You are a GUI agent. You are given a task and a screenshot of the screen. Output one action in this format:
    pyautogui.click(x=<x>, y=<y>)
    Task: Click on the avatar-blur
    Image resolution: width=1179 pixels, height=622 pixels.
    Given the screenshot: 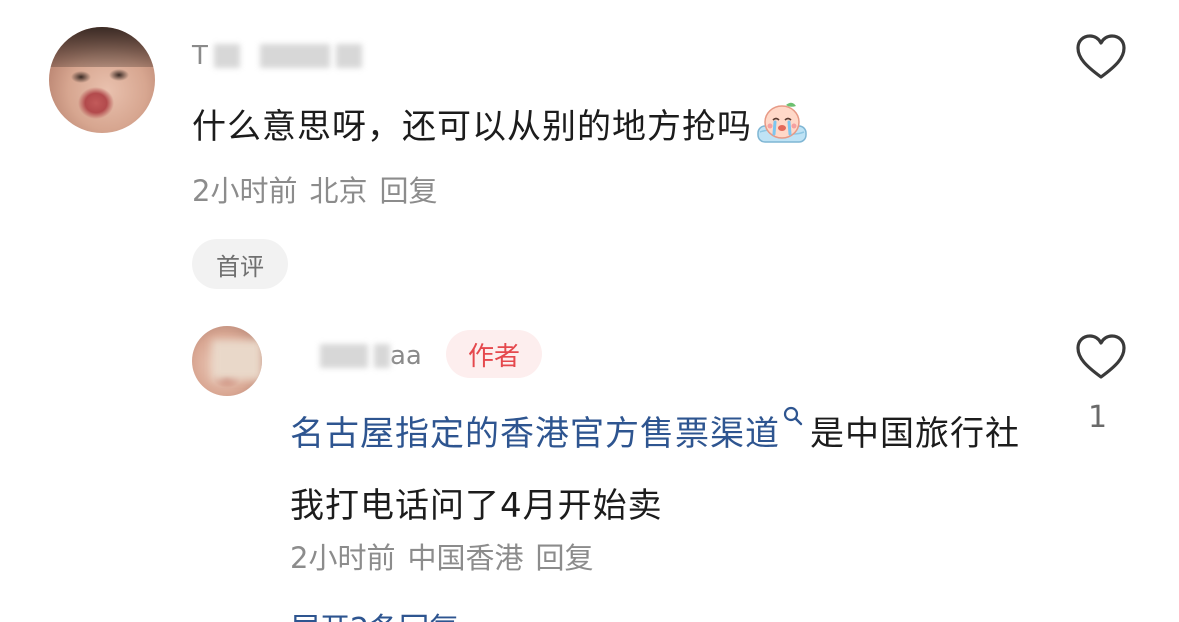 What is the action you would take?
    pyautogui.click(x=237, y=360)
    